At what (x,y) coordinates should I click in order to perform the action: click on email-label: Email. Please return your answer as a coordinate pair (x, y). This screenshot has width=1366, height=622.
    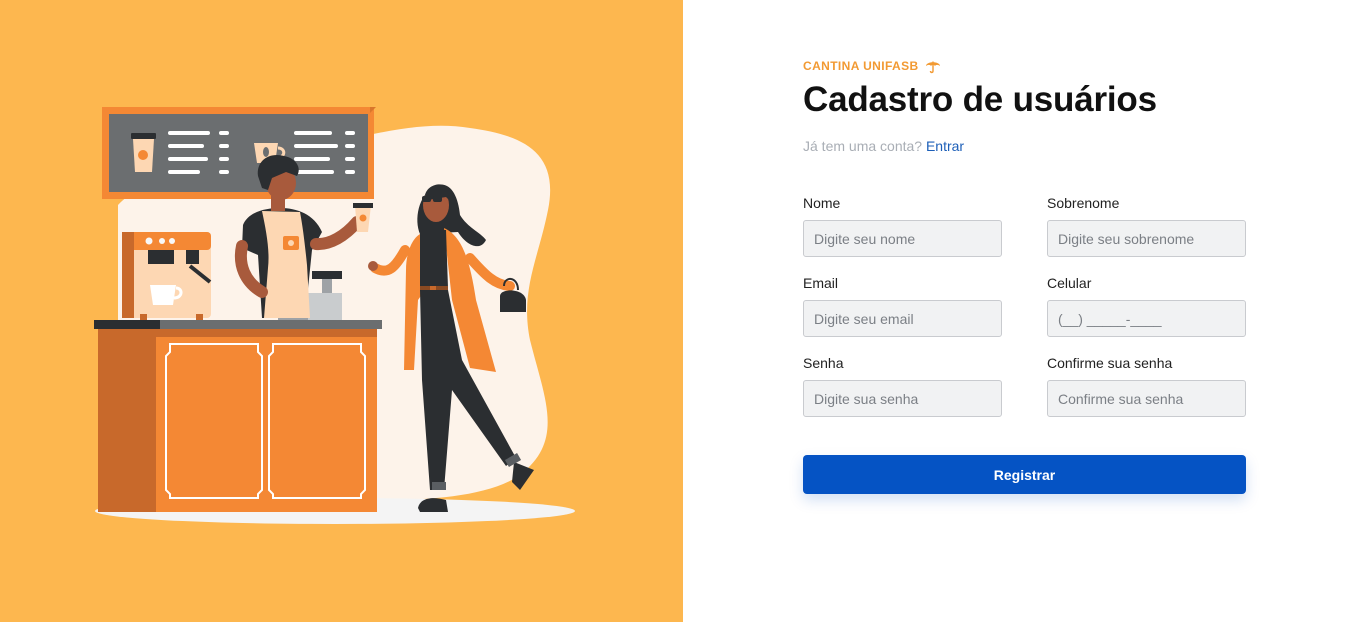
    Looking at the image, I should click on (821, 283).